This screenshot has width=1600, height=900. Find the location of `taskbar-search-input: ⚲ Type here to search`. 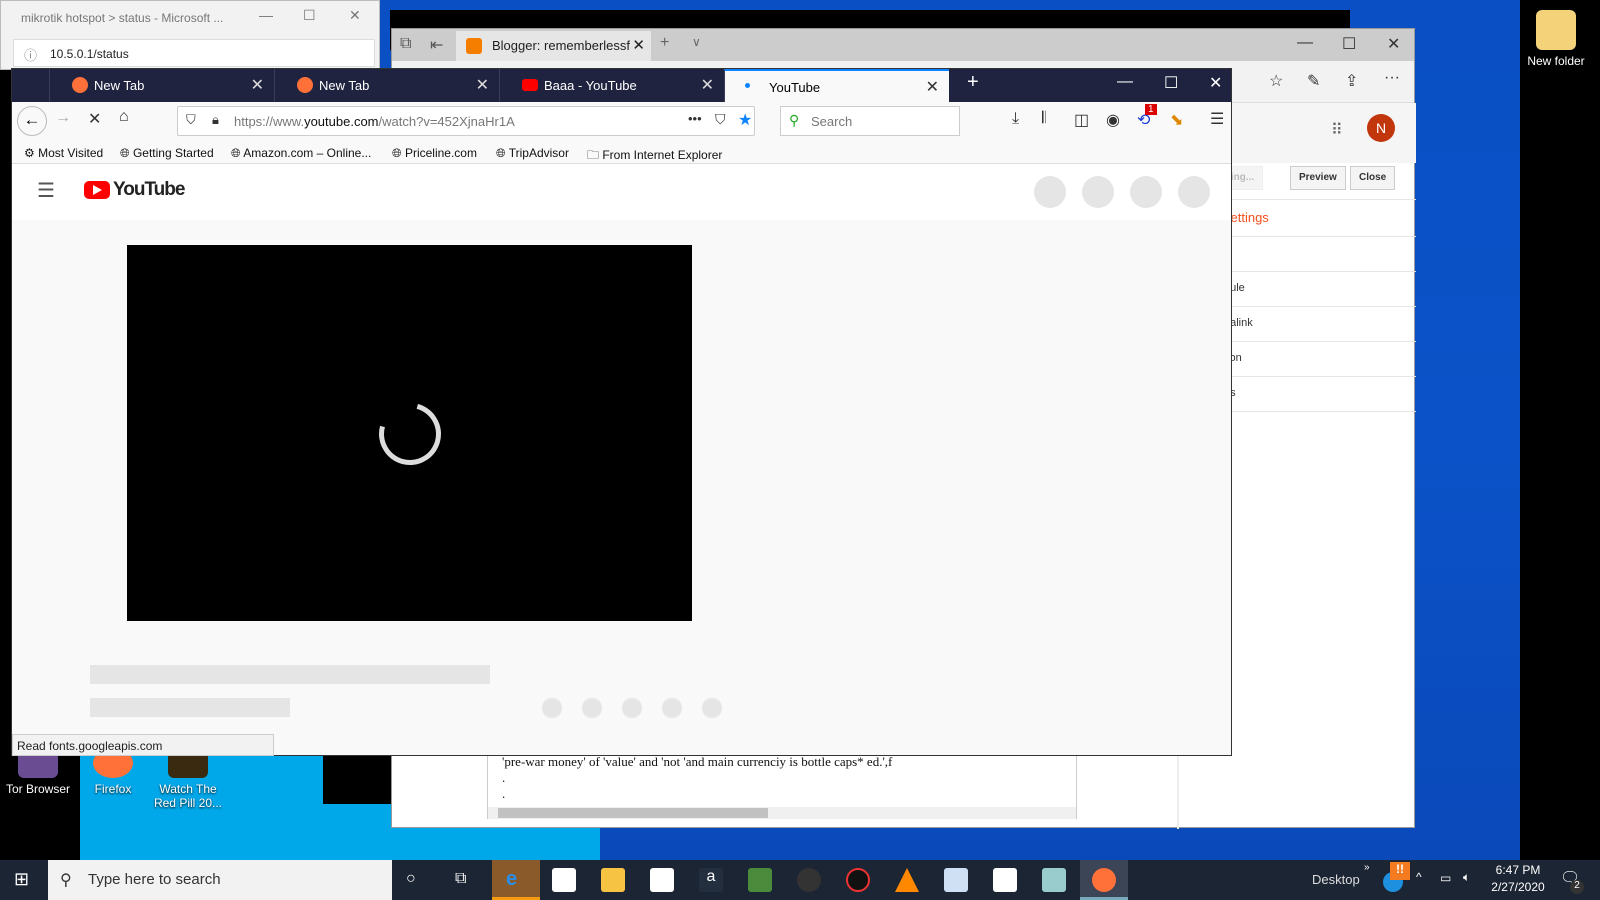

taskbar-search-input: ⚲ Type here to search is located at coordinates (220, 880).